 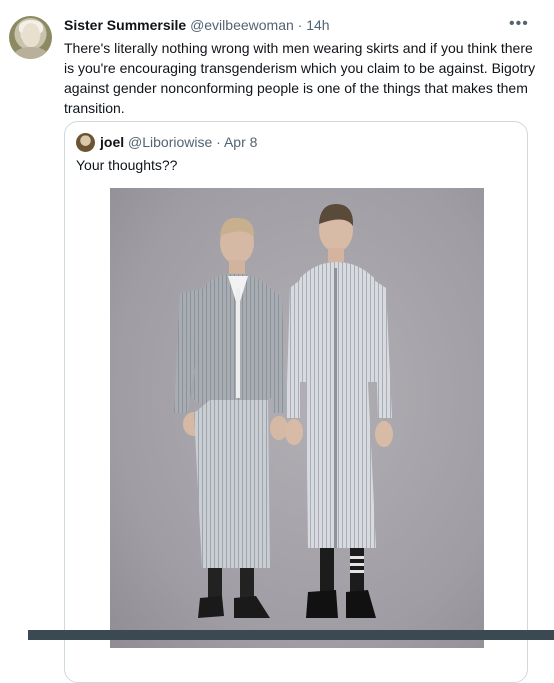 I want to click on tweet-header: Sister Summersile @evilbeewoman · 14h, so click(x=197, y=25).